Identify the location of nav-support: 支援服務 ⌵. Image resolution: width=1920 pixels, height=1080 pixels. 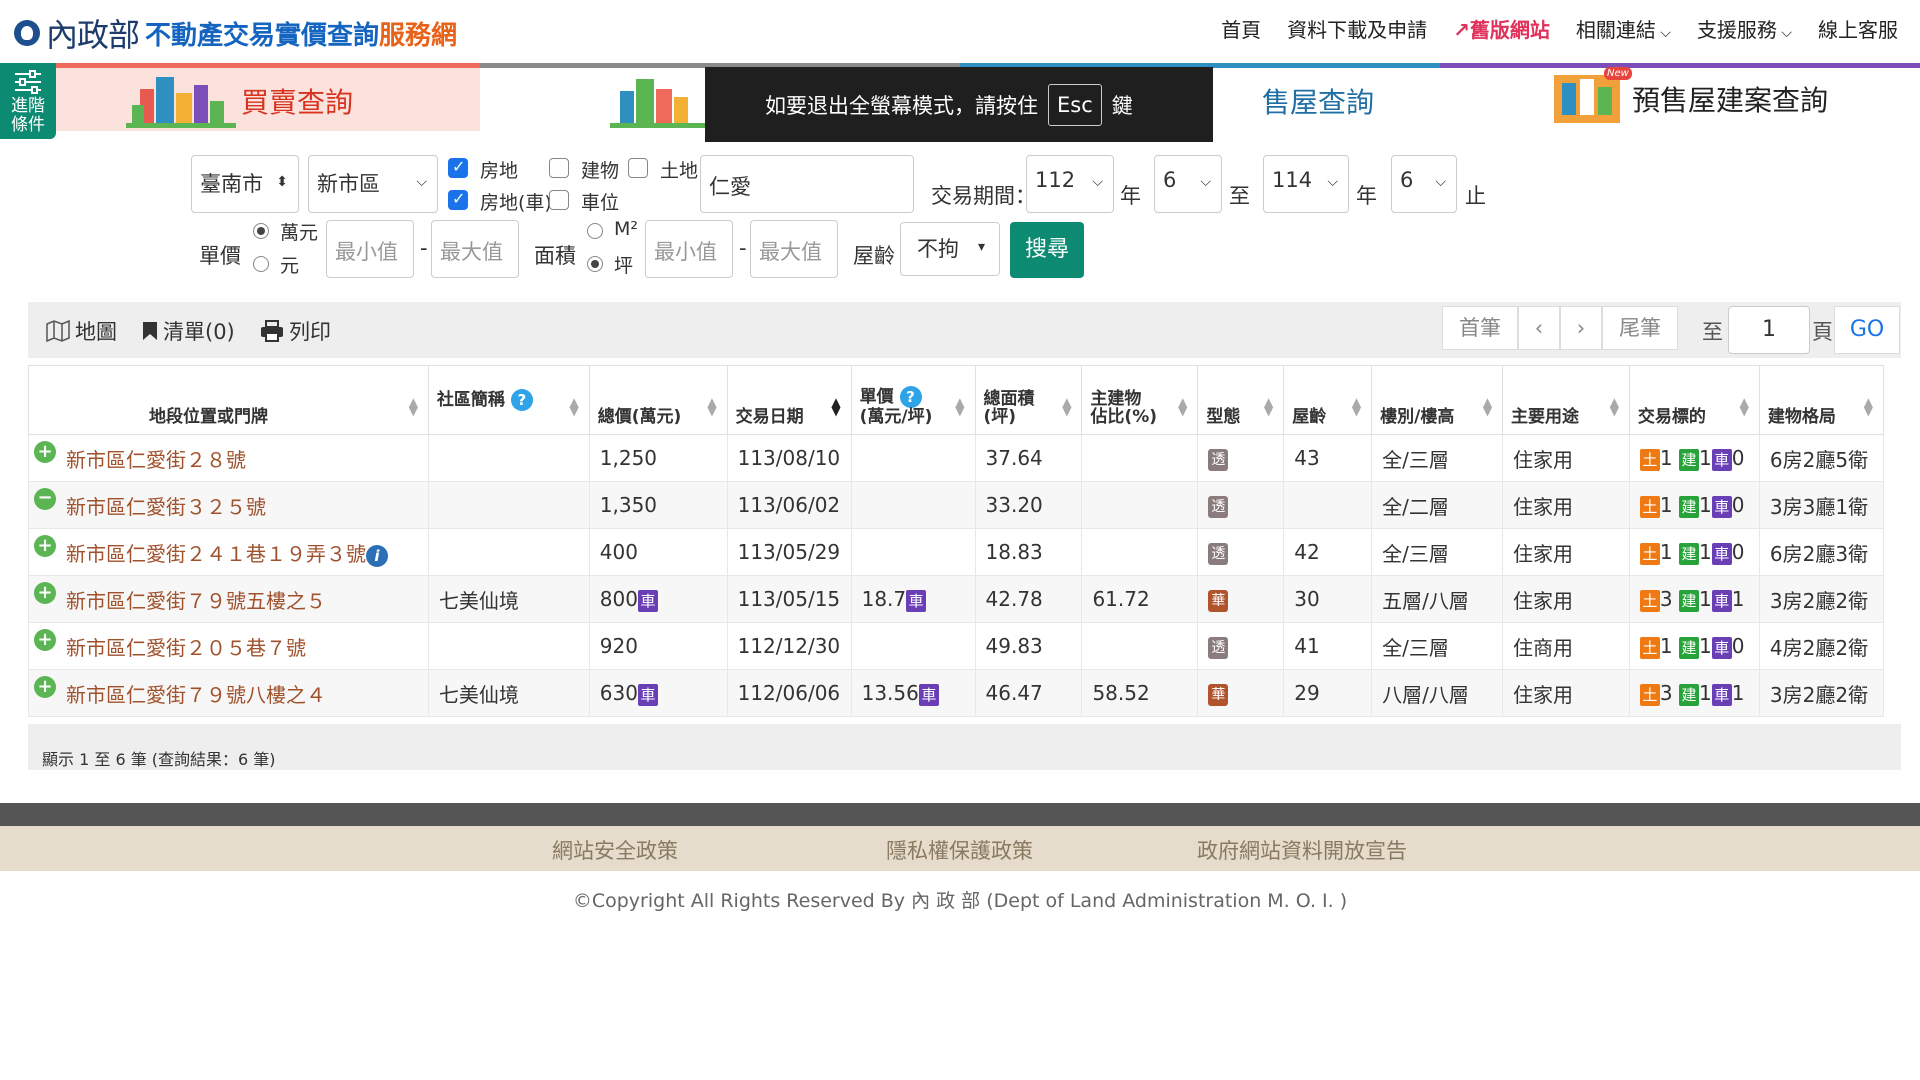
(1744, 28).